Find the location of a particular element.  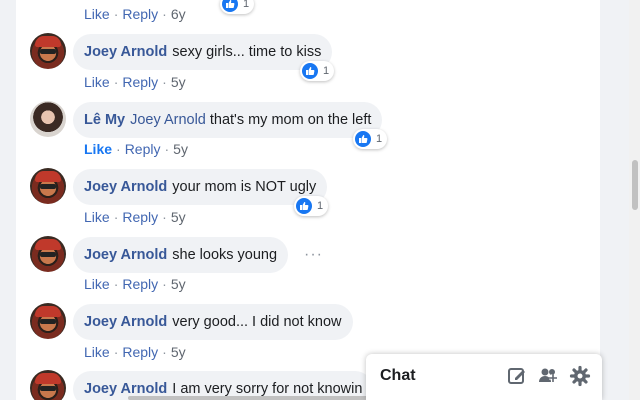

add-people-icon is located at coordinates (548, 376).